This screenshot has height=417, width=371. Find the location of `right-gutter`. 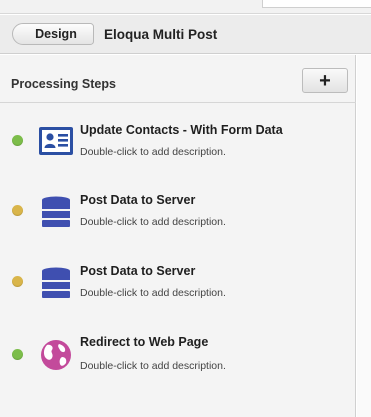

right-gutter is located at coordinates (364, 236).